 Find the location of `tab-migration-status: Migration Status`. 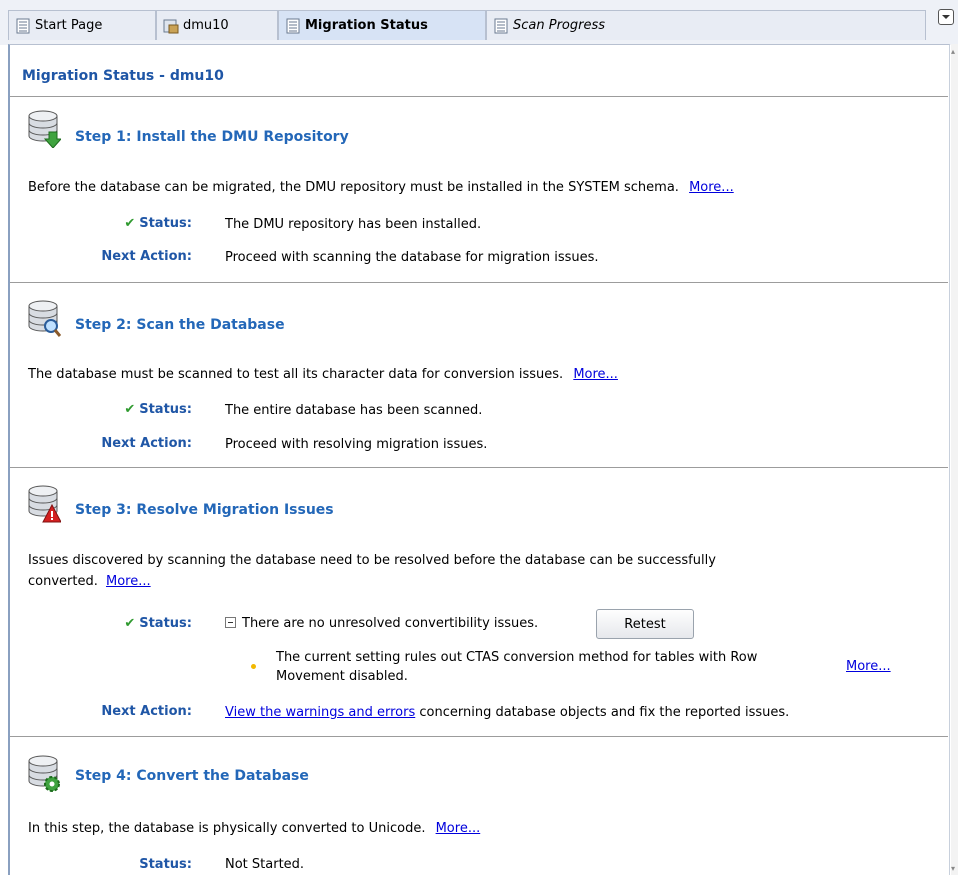

tab-migration-status: Migration Status is located at coordinates (382, 25).